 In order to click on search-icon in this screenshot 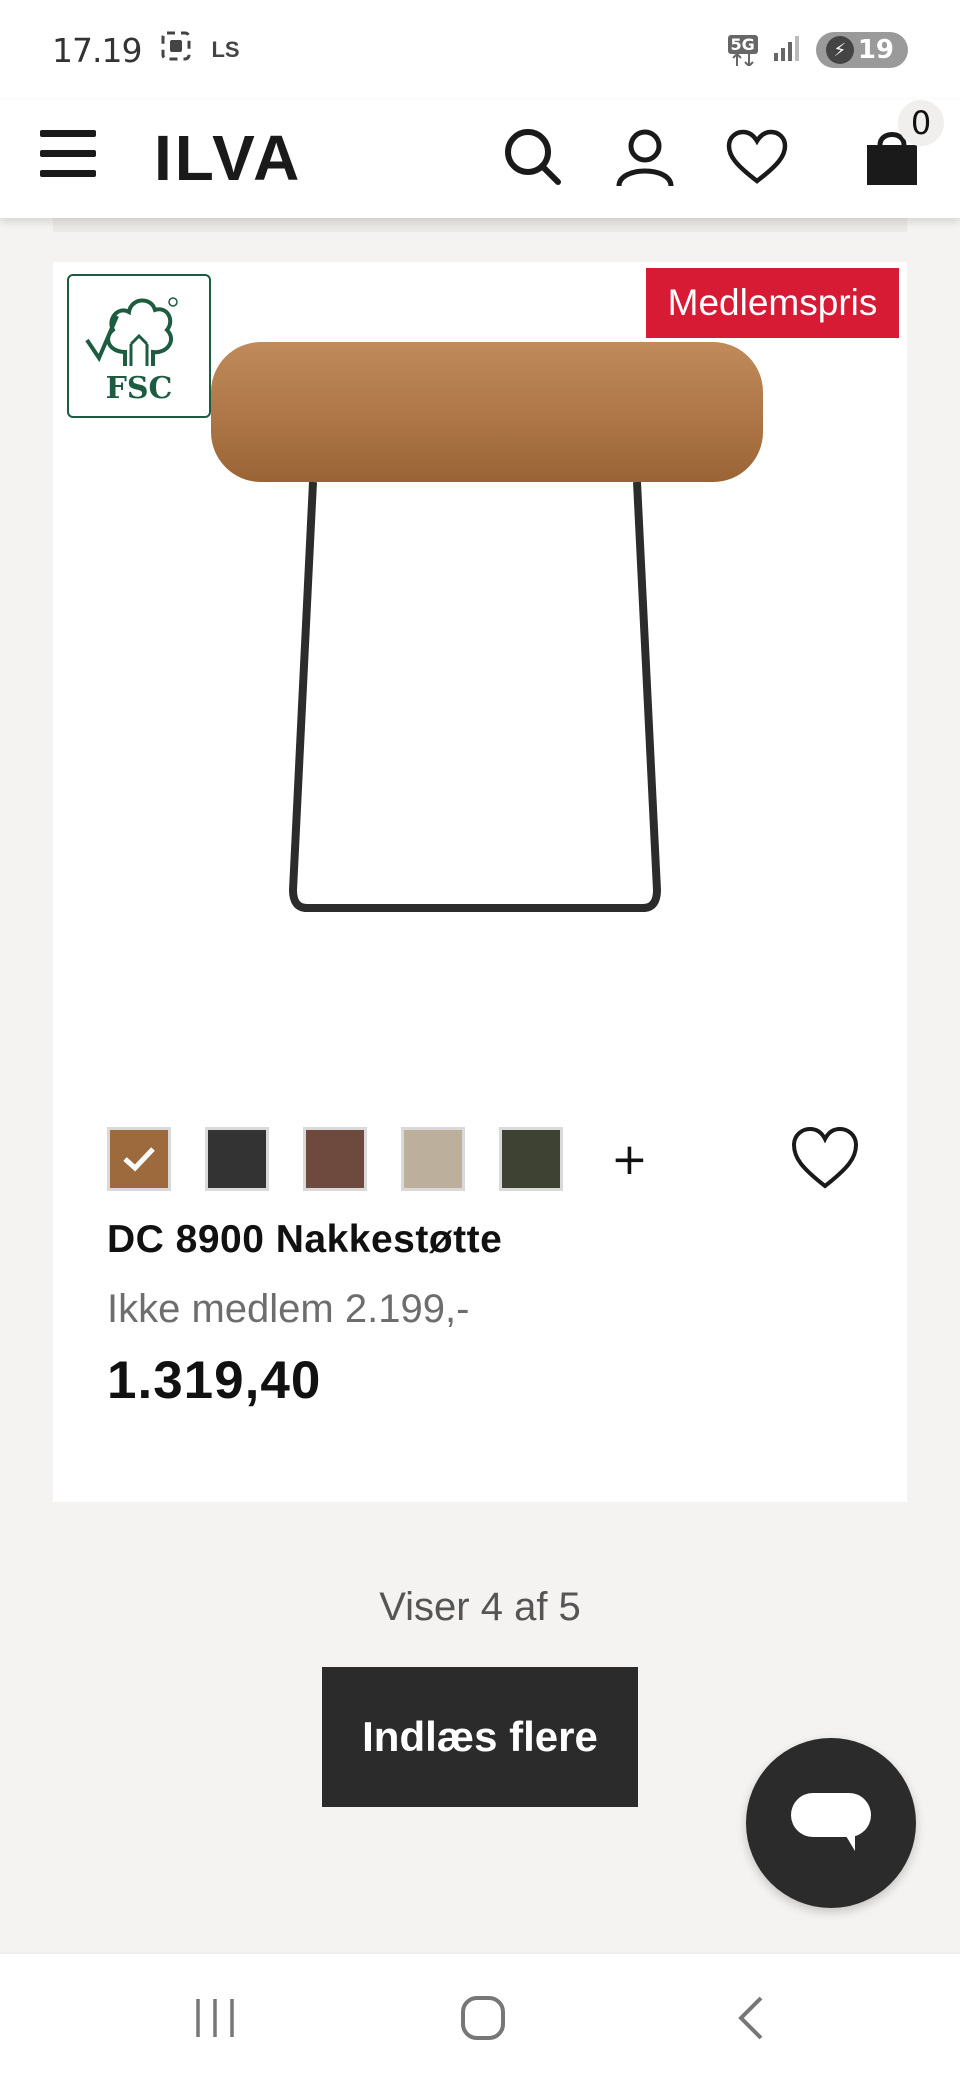, I will do `click(533, 157)`.